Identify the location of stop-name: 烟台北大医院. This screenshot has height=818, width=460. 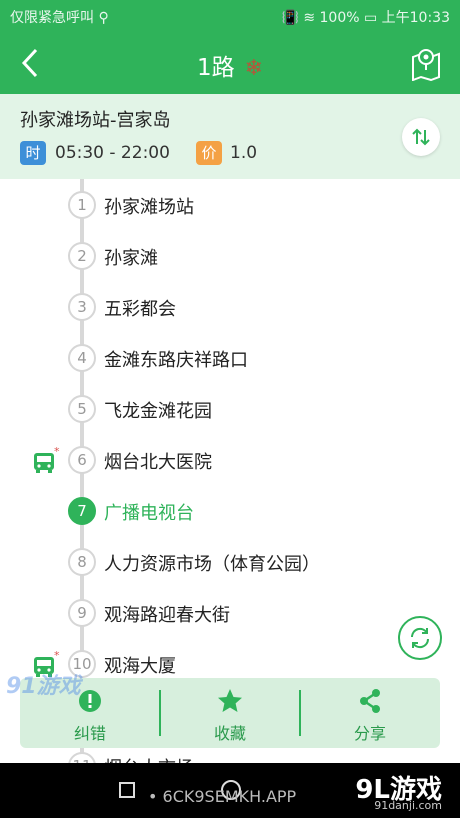
(158, 462).